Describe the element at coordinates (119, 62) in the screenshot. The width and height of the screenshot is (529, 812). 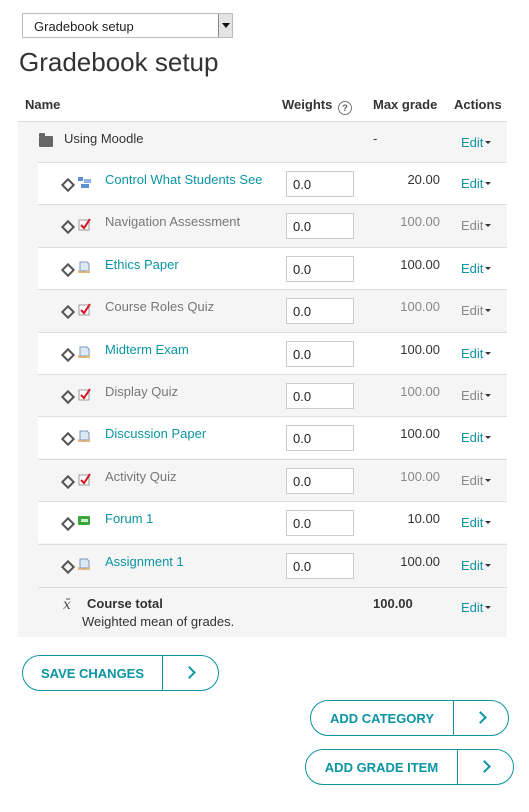
I see `page-title: Gradebook setup` at that location.